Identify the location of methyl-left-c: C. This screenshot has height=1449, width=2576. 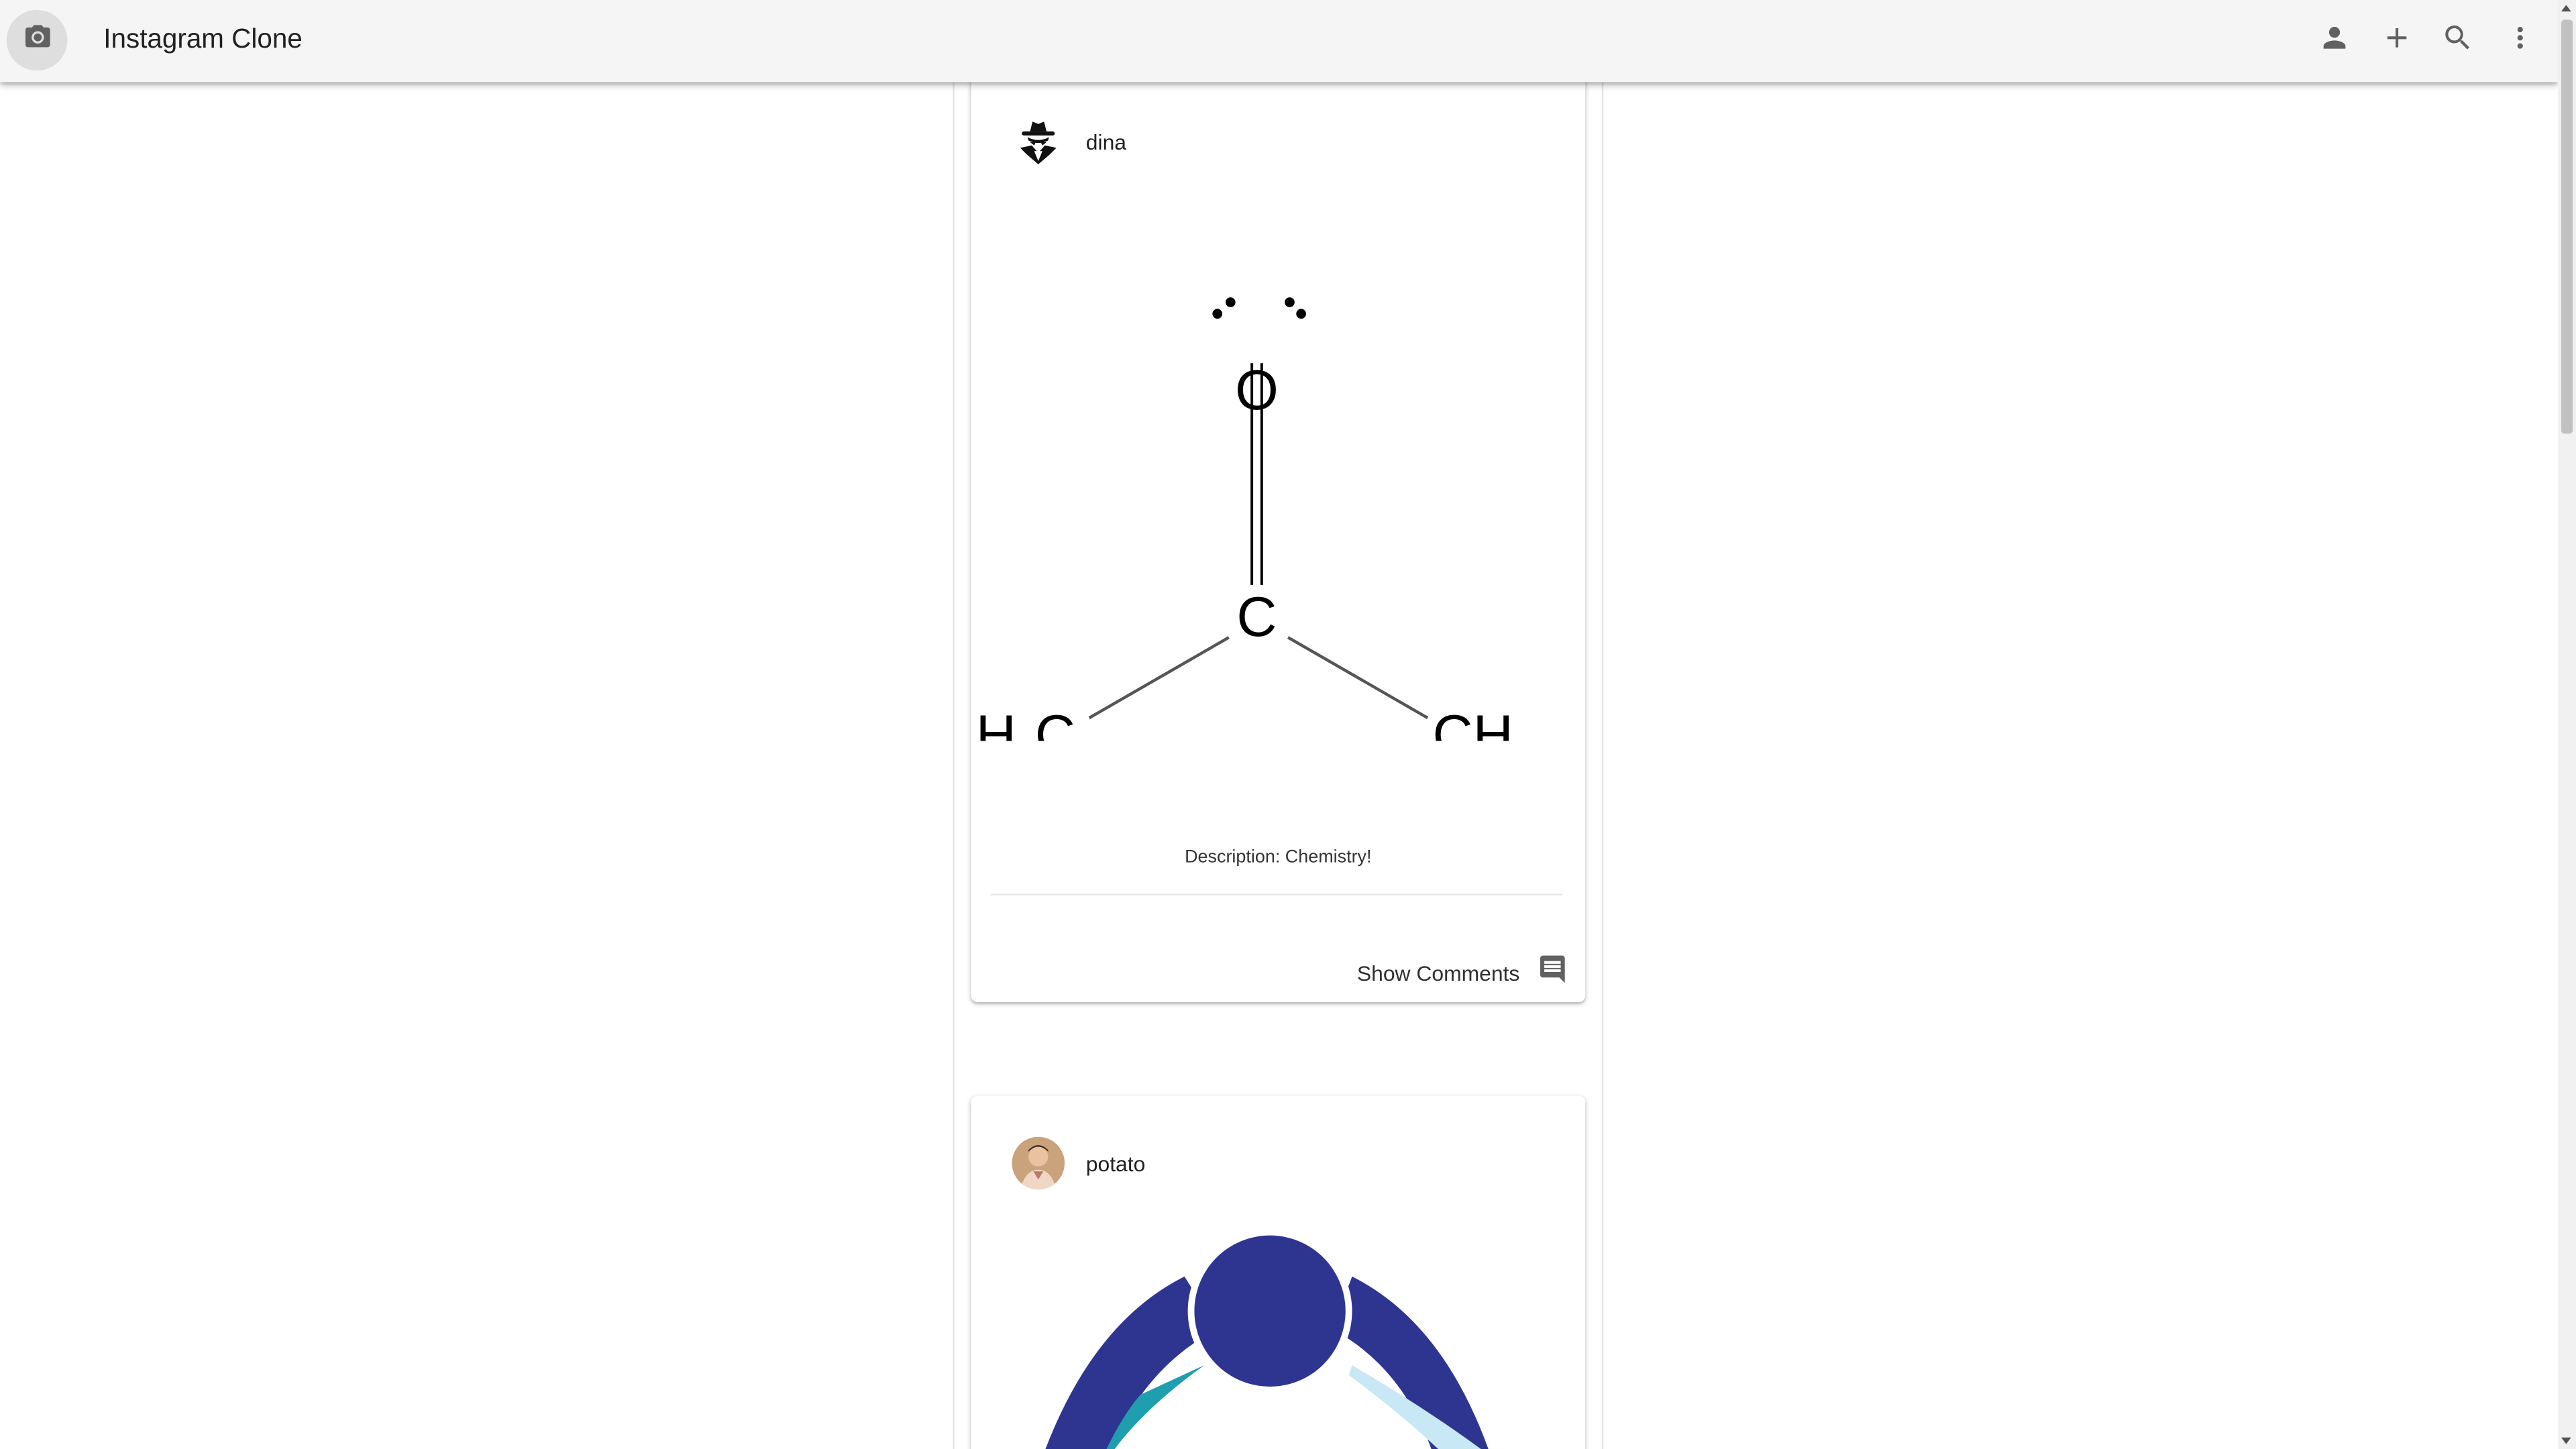
(1055, 722).